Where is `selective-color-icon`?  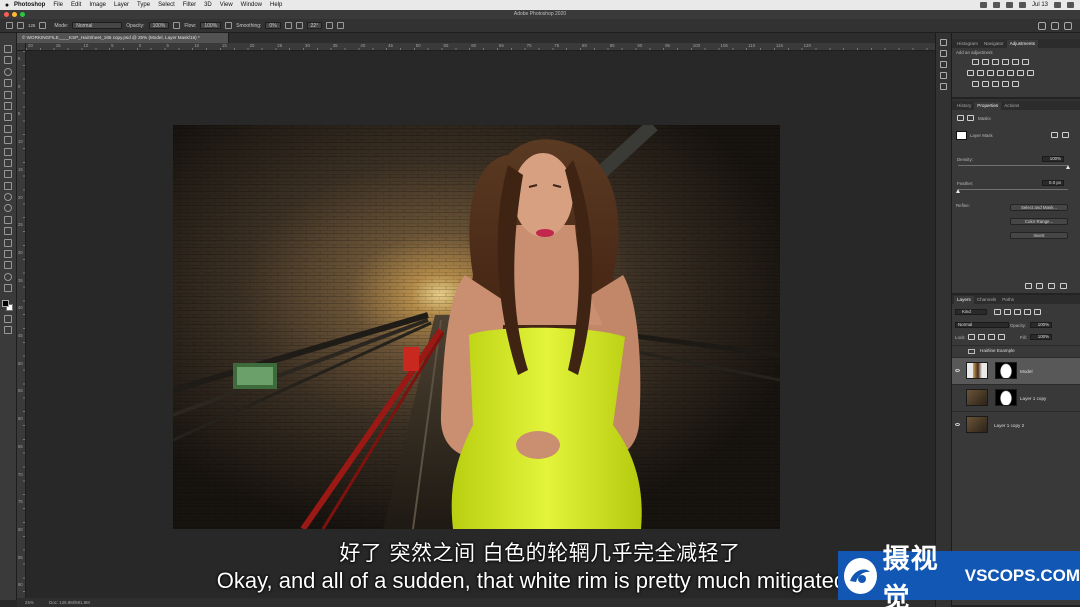 selective-color-icon is located at coordinates (1015, 84).